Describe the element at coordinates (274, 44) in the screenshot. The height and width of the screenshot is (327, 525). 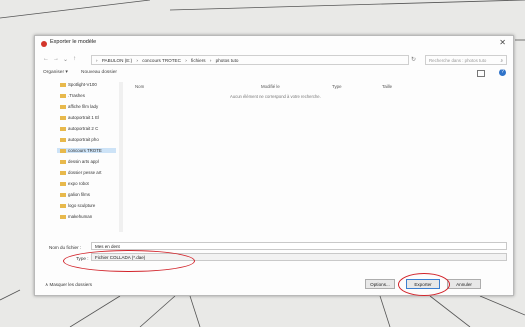
I see `title-bar: Exporter le modèle ✕` at that location.